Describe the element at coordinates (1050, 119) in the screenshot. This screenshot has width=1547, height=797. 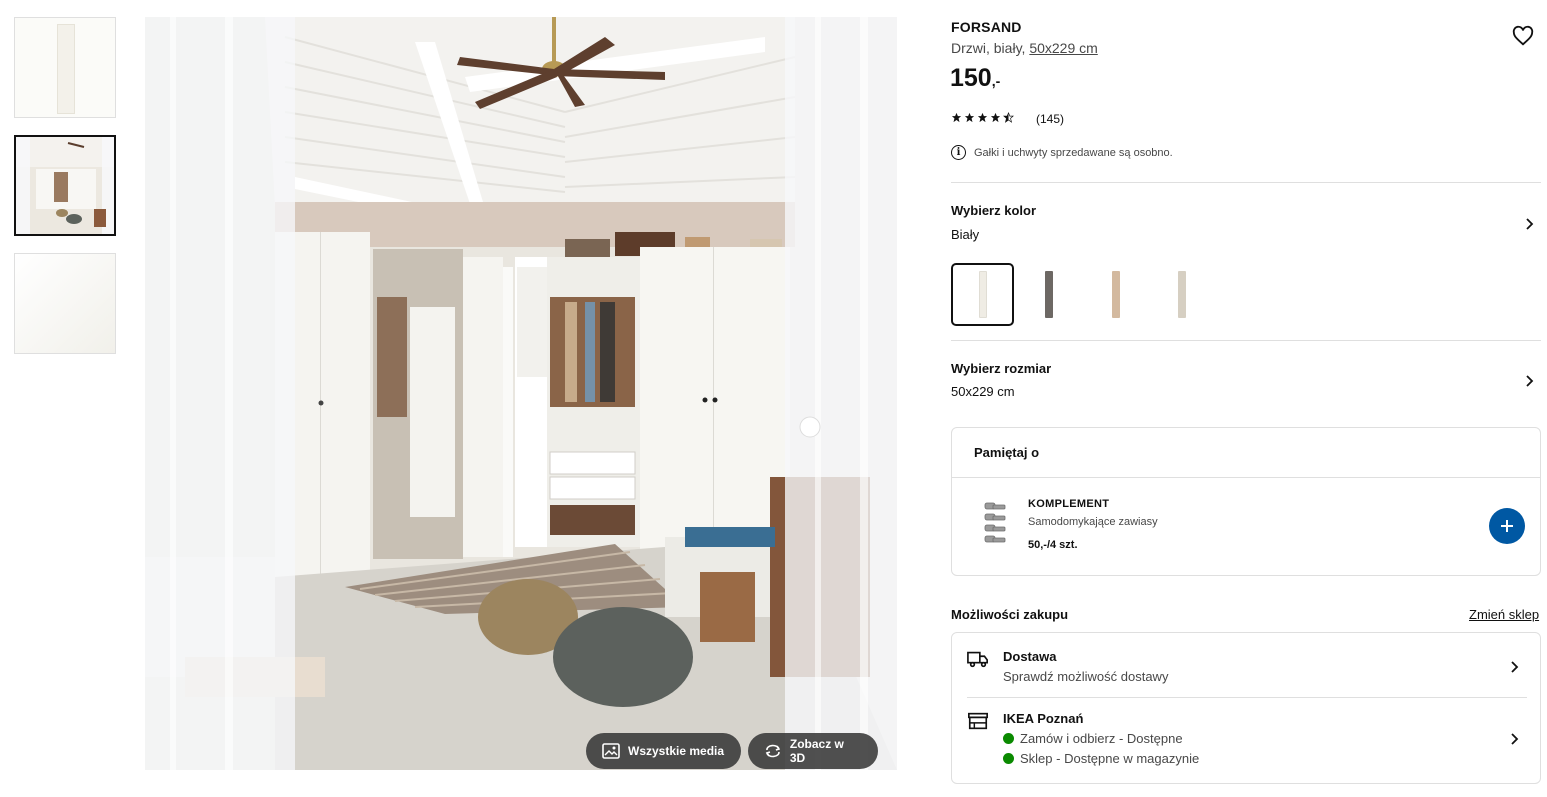
I see `rating-count: (145)` at that location.